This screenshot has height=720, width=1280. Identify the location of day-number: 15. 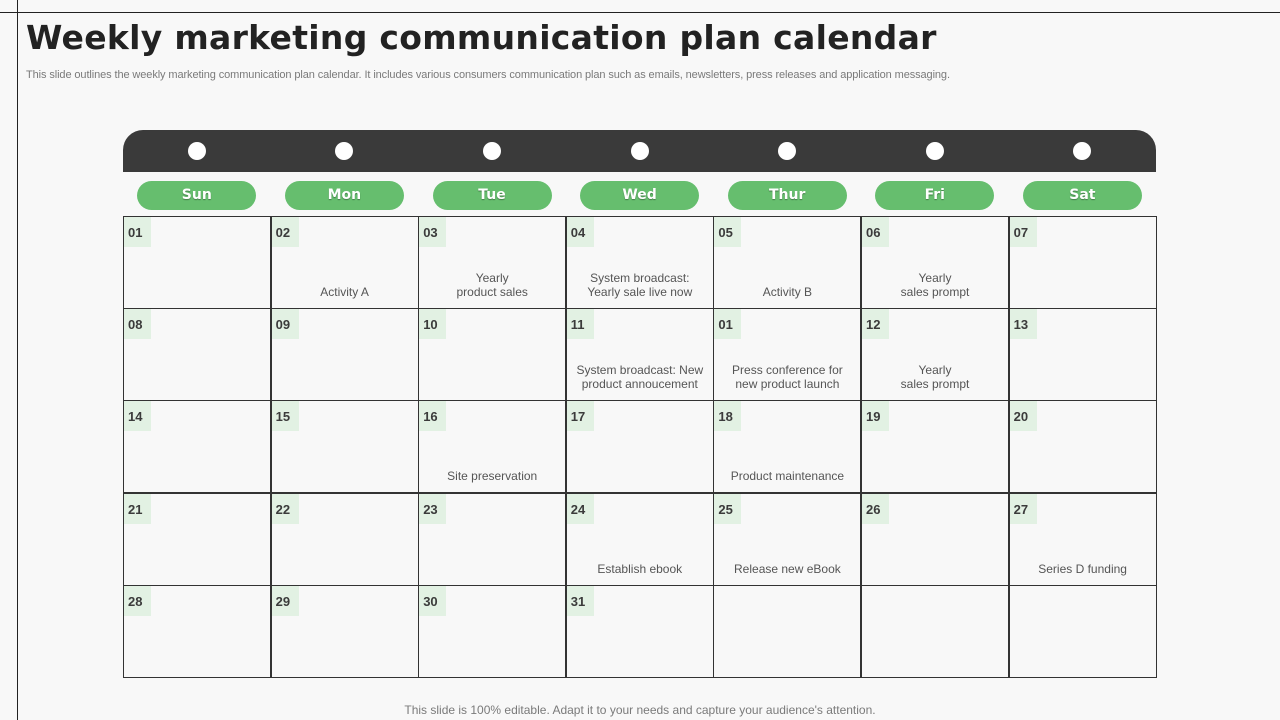
(285, 416).